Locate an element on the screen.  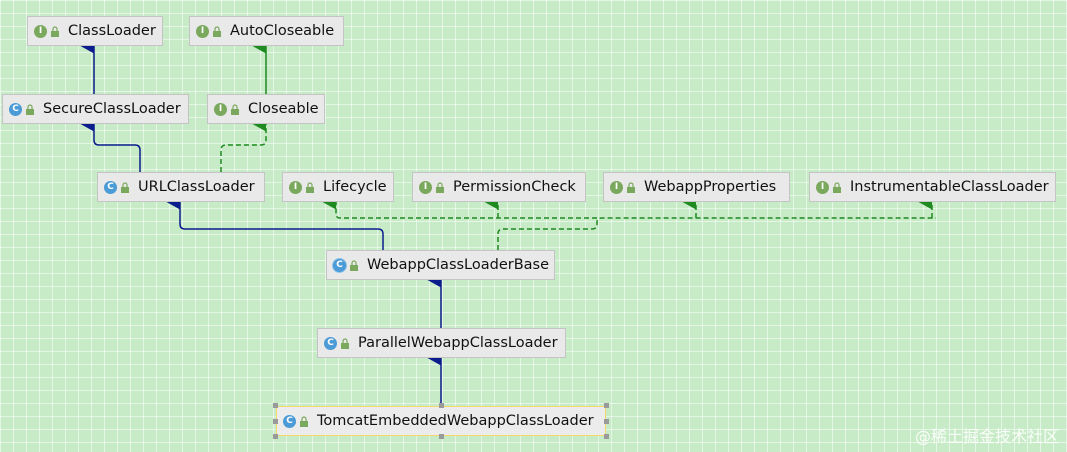
node-classloader: I ClassLoader is located at coordinates (95, 31).